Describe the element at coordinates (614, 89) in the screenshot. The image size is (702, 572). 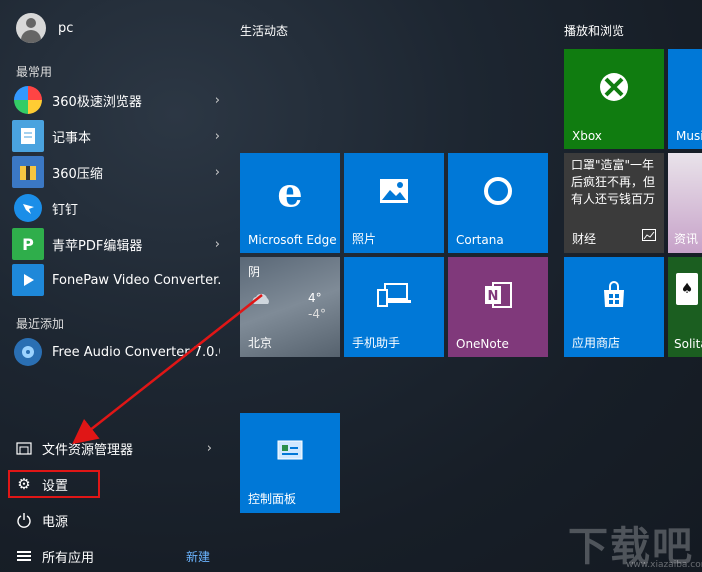
I see `xbox-icon` at that location.